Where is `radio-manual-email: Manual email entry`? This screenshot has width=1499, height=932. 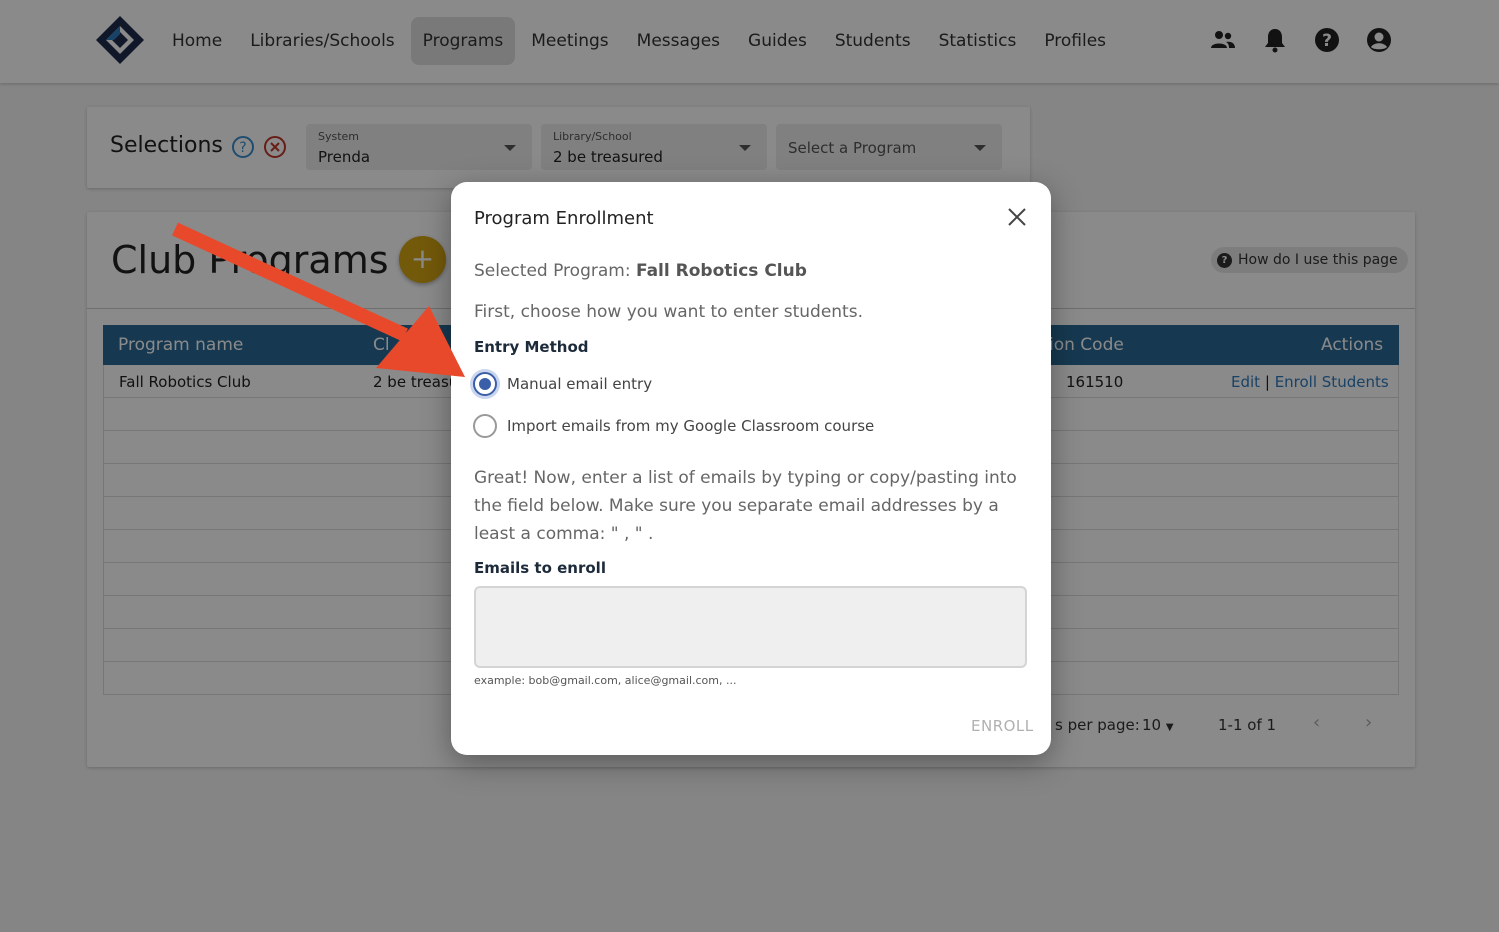
radio-manual-email: Manual email entry is located at coordinates (562, 384).